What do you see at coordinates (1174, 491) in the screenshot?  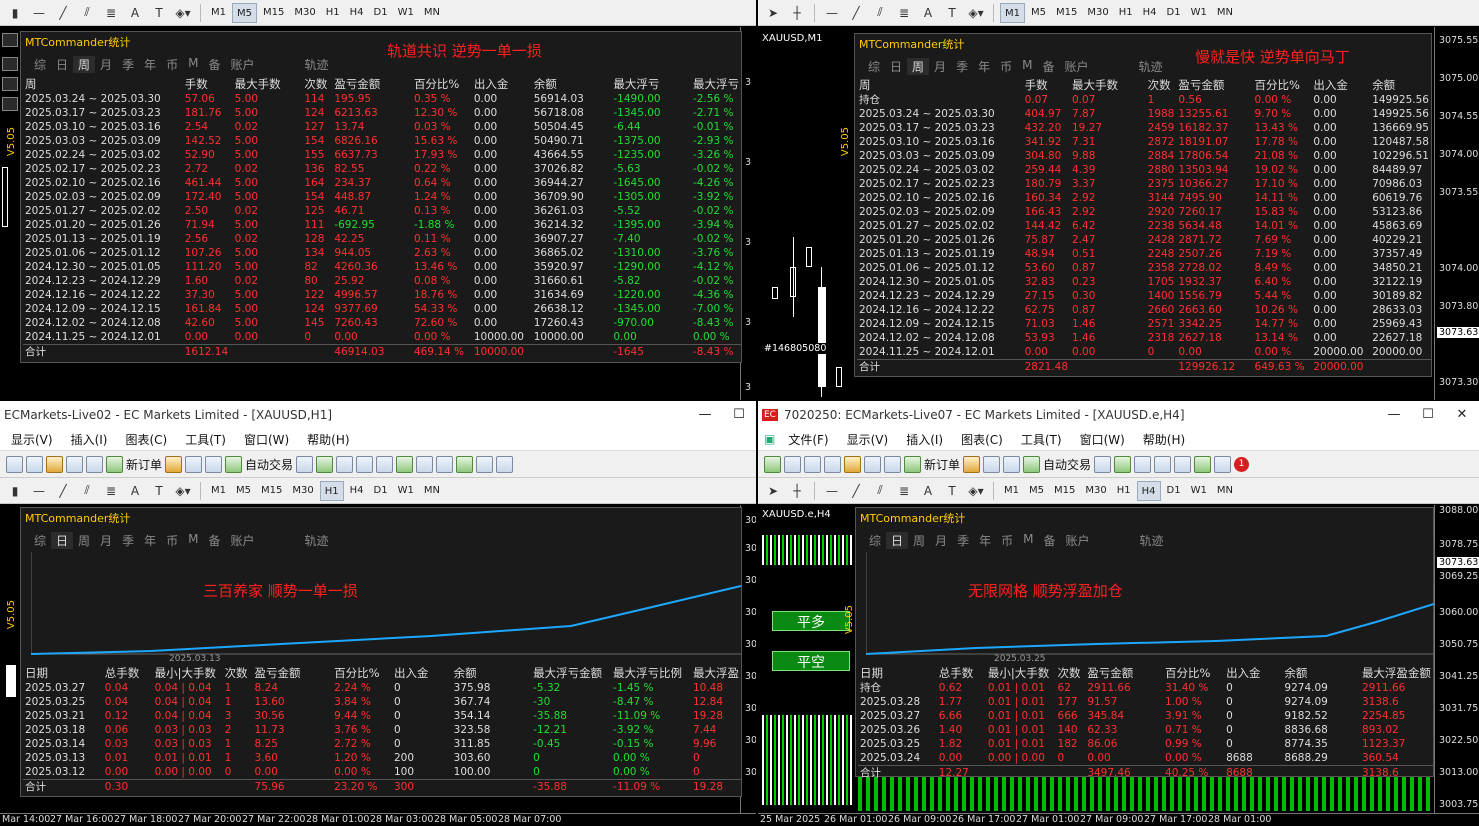 I see `tf-d1: D1` at bounding box center [1174, 491].